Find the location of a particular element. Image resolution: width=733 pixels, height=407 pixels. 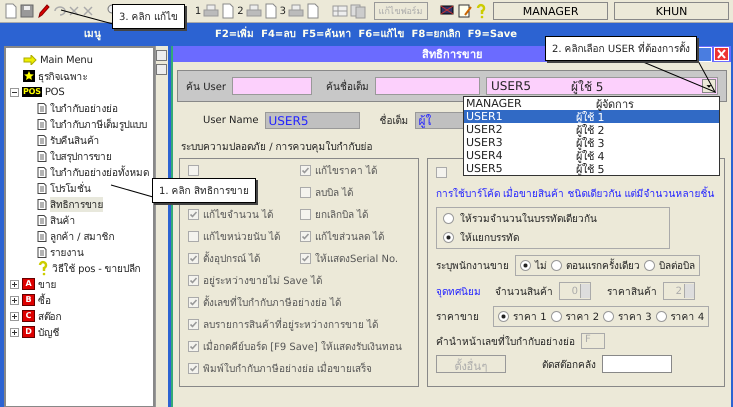

menu-label: เมนู is located at coordinates (92, 34).